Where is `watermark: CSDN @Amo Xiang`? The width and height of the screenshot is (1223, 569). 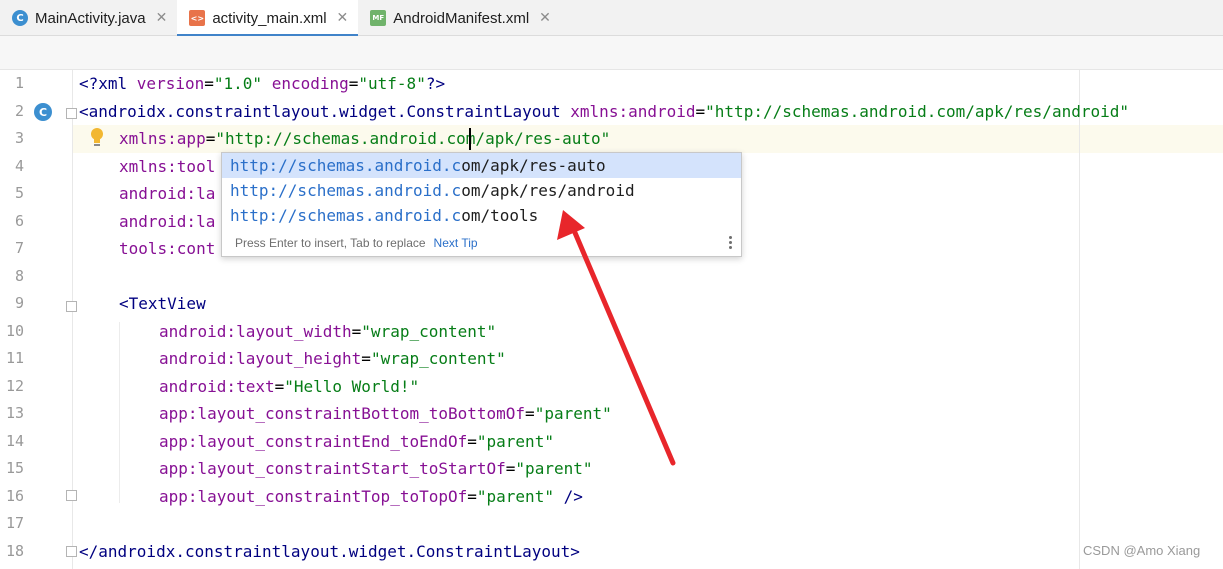 watermark: CSDN @Amo Xiang is located at coordinates (1142, 550).